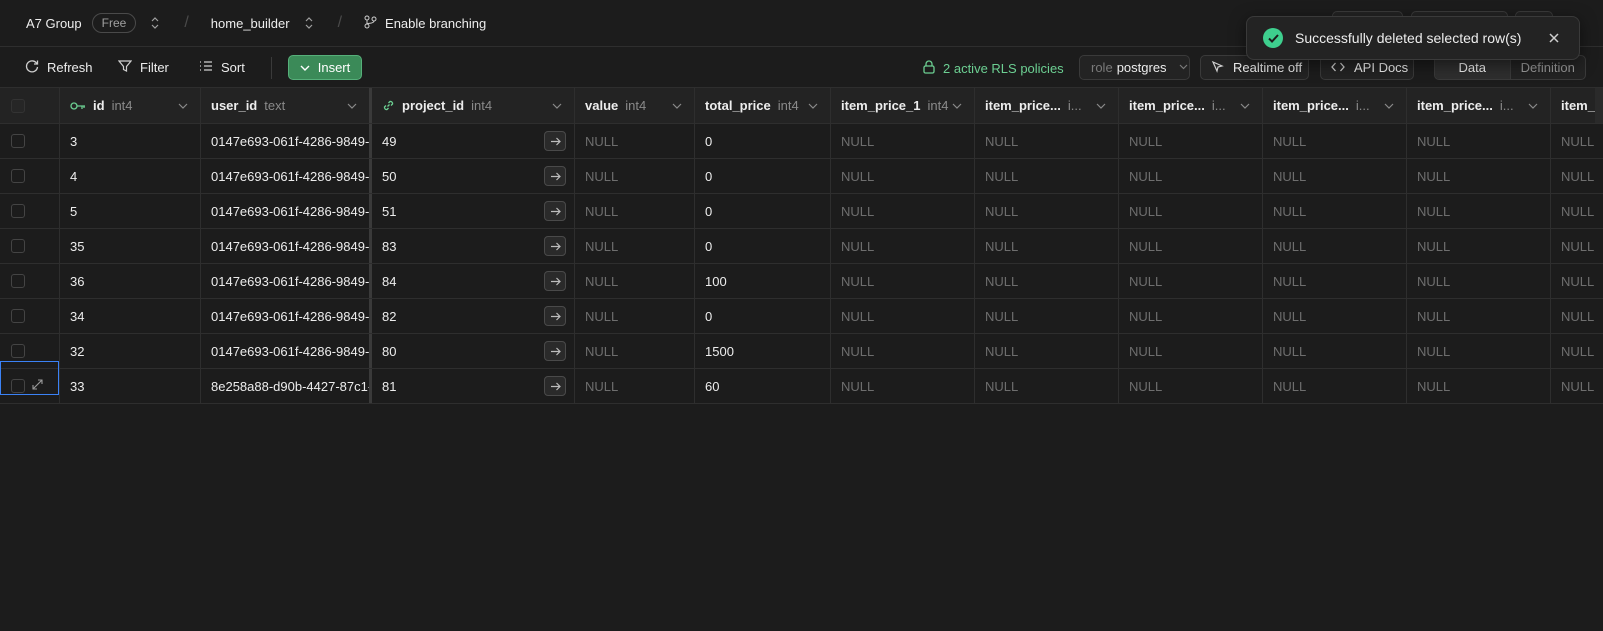  Describe the element at coordinates (130, 211) in the screenshot. I see `cell-id: 5` at that location.